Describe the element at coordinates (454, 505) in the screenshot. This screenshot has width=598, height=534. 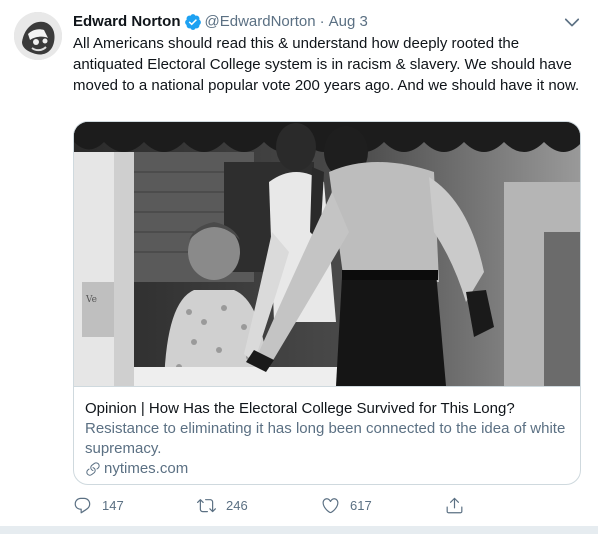
I see `share-icon` at that location.